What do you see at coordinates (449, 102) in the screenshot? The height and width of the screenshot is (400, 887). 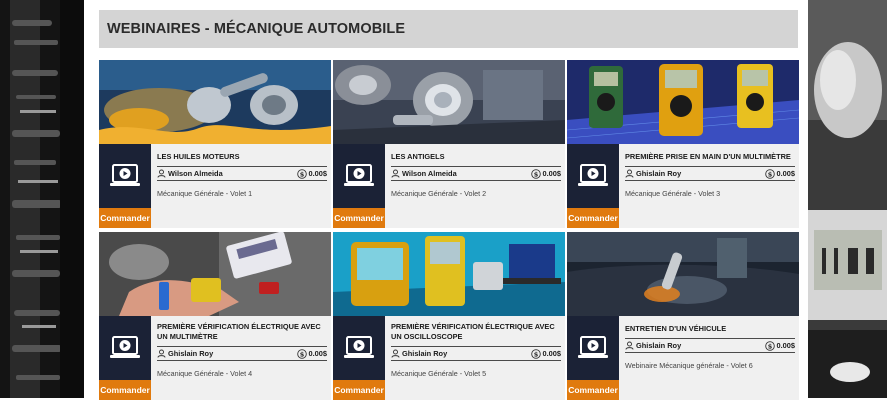 I see `antifreeze-image` at bounding box center [449, 102].